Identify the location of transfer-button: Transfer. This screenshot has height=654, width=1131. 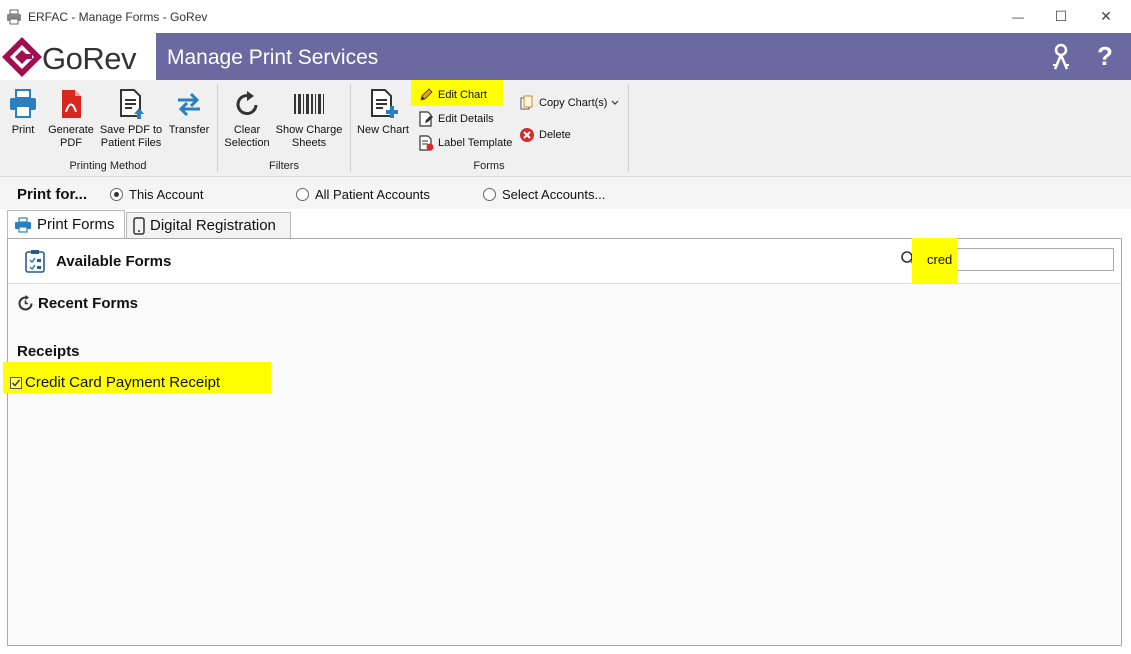
(189, 112).